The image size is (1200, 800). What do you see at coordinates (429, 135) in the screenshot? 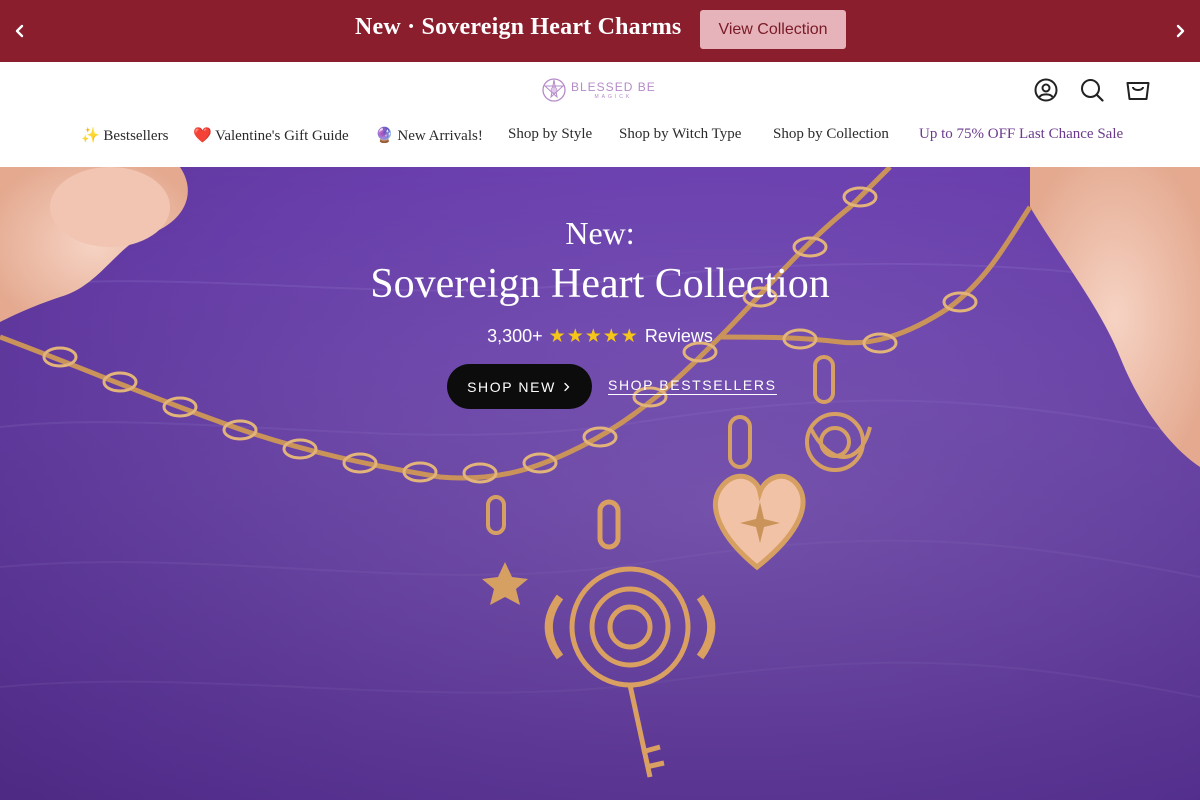
I see `nav-item-new-arrivals: 🔮 New Arrivals!` at bounding box center [429, 135].